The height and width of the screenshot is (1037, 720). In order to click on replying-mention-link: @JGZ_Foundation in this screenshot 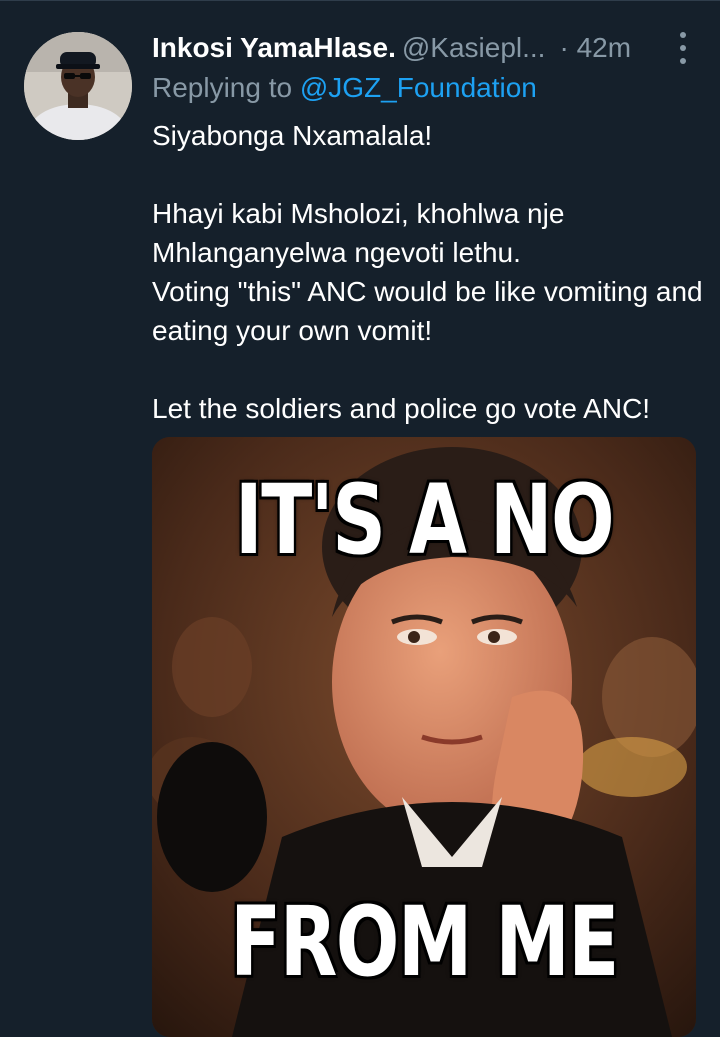, I will do `click(418, 87)`.